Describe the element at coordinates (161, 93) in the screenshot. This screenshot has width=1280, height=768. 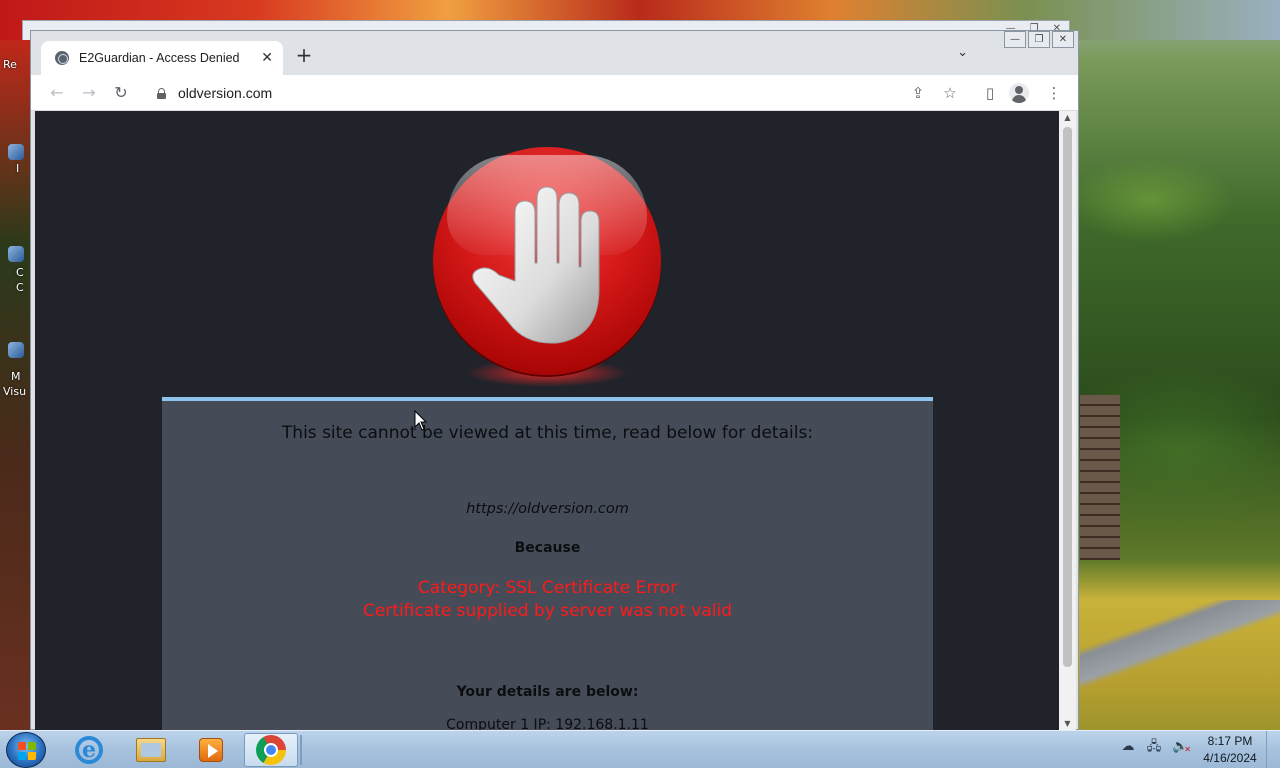
I see `lock-icon` at that location.